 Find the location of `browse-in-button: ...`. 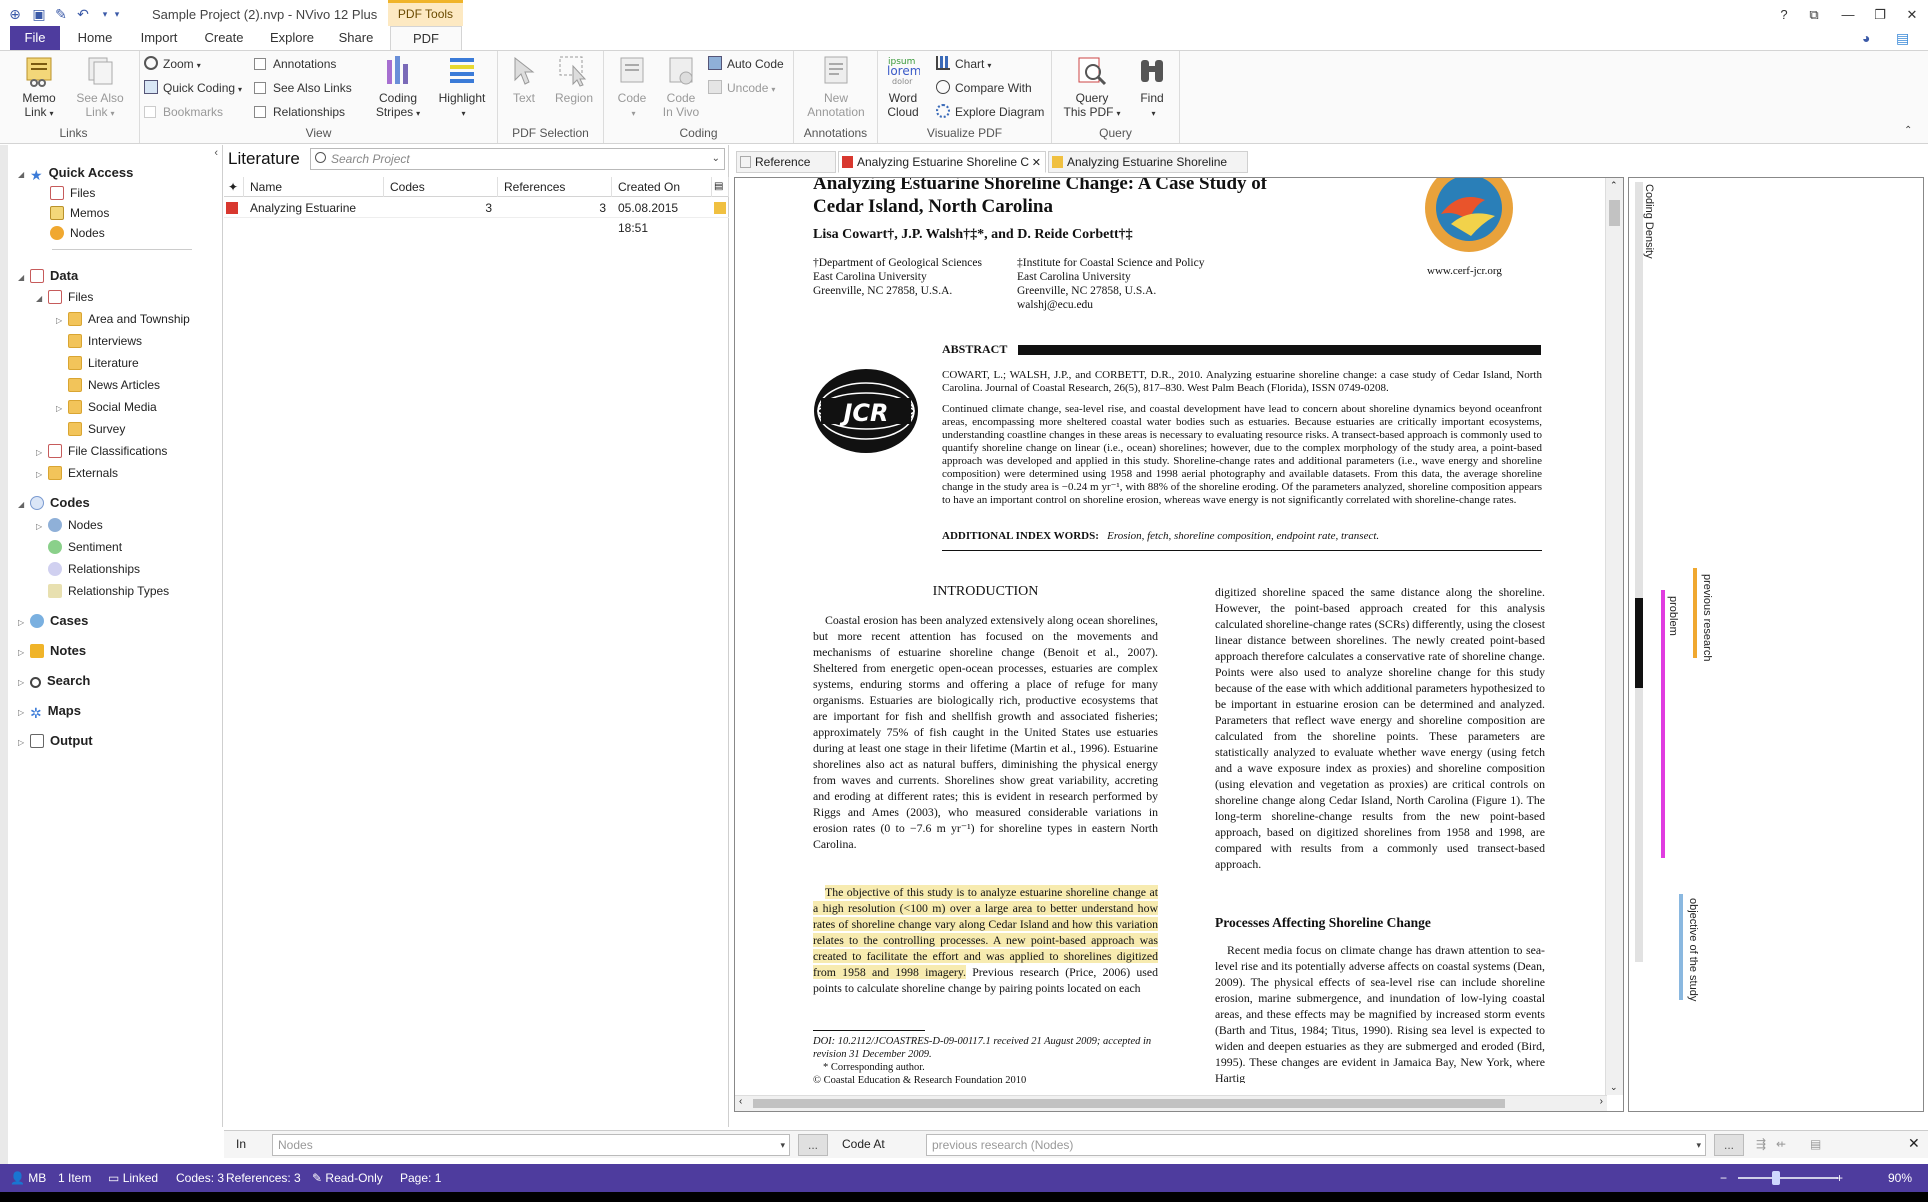

browse-in-button: ... is located at coordinates (813, 1145).